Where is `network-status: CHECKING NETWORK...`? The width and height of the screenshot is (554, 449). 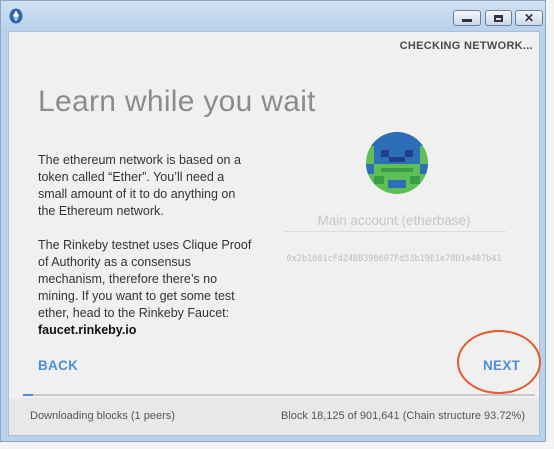
network-status: CHECKING NETWORK... is located at coordinates (466, 46).